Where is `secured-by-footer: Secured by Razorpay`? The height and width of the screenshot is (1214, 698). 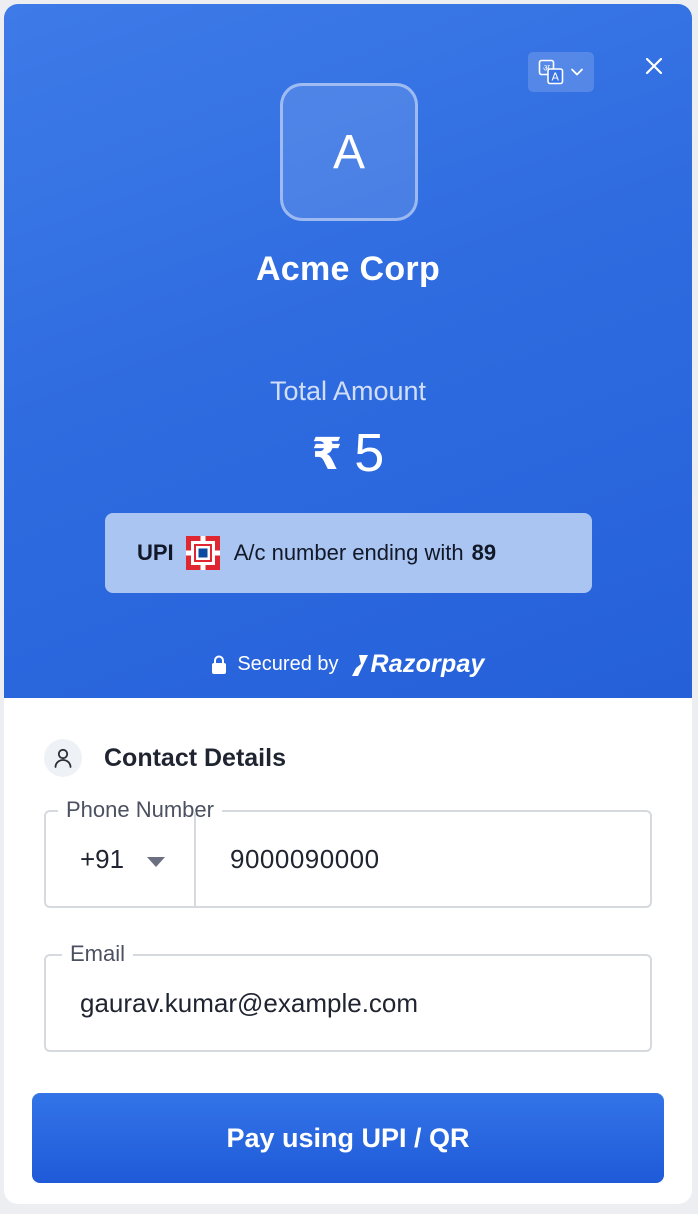 secured-by-footer: Secured by Razorpay is located at coordinates (348, 664).